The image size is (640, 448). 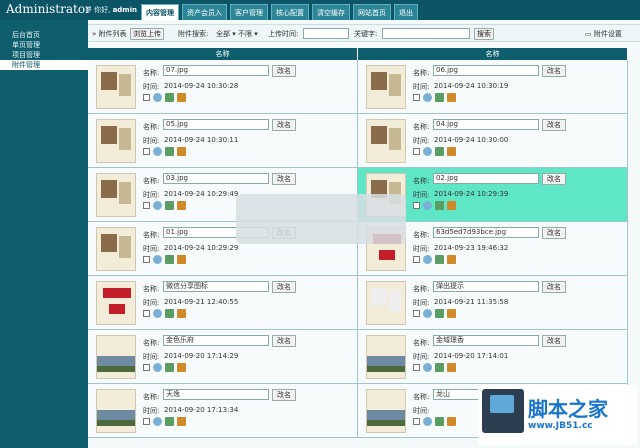 I want to click on attachment-name-input: 06.jpg, so click(x=486, y=70).